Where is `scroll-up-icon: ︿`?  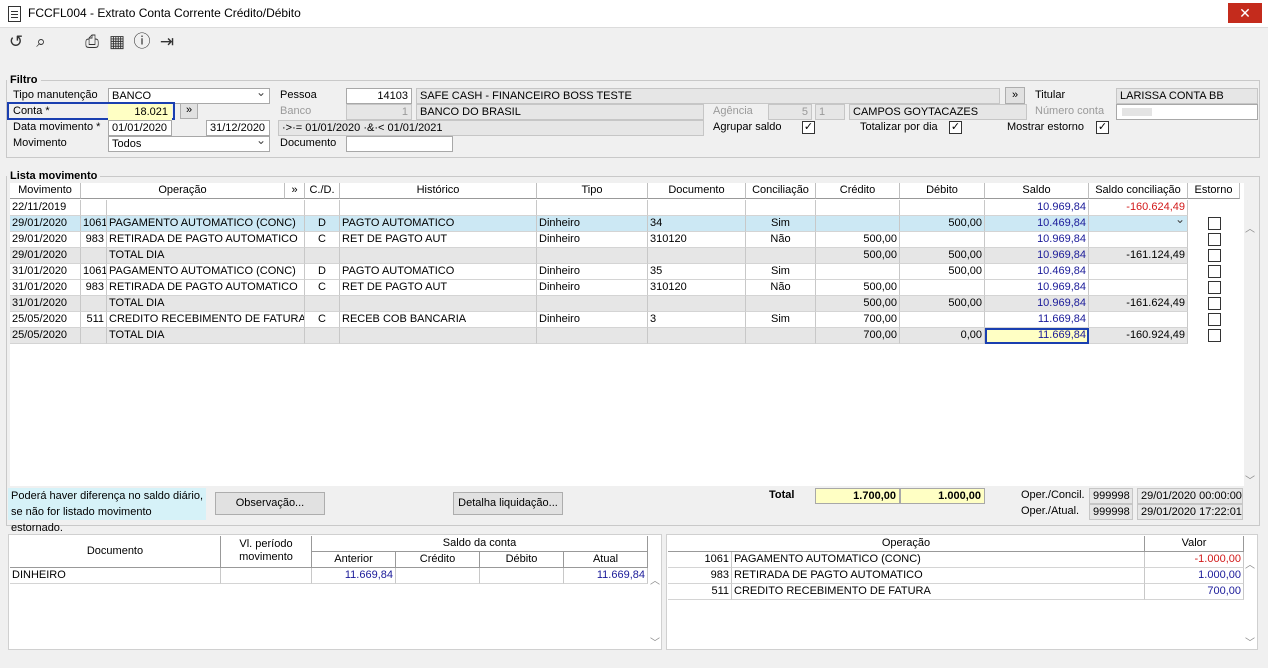
scroll-up-icon: ︿ is located at coordinates (1250, 227).